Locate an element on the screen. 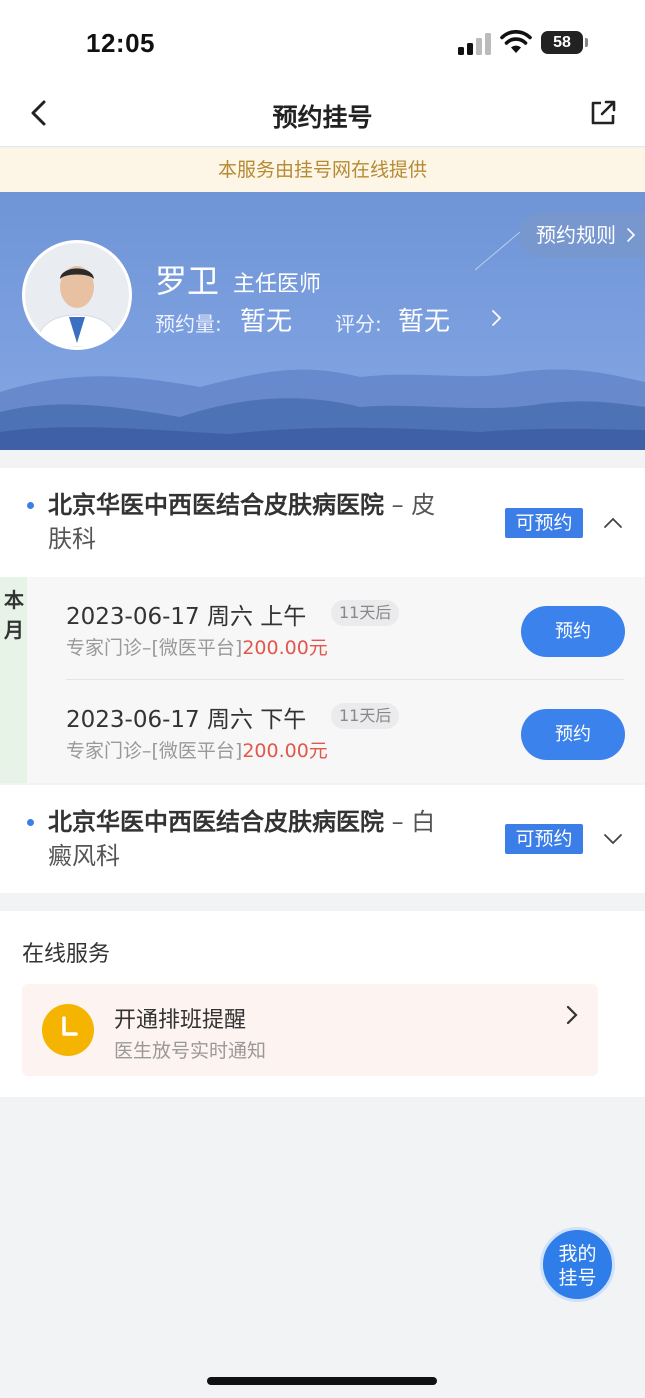 The width and height of the screenshot is (645, 1398). booking-count-value: 暂无 is located at coordinates (266, 322).